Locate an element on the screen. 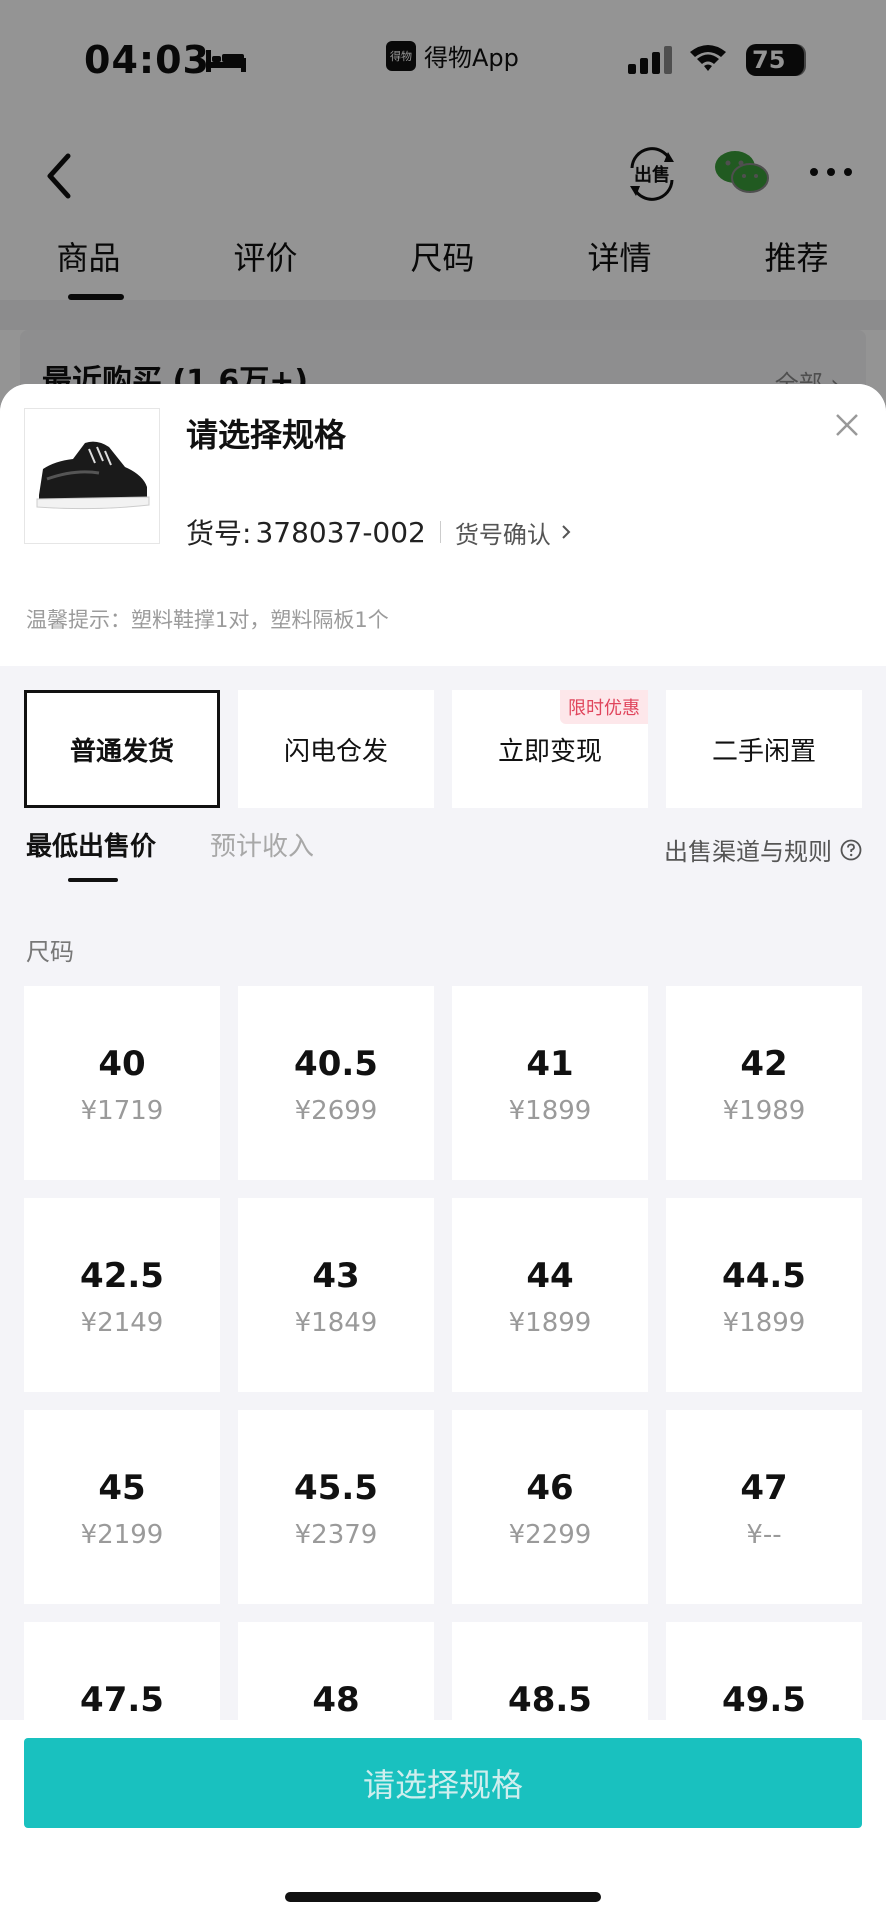 This screenshot has width=886, height=1920. sheet-title: 请选择规格 is located at coordinates (266, 435).